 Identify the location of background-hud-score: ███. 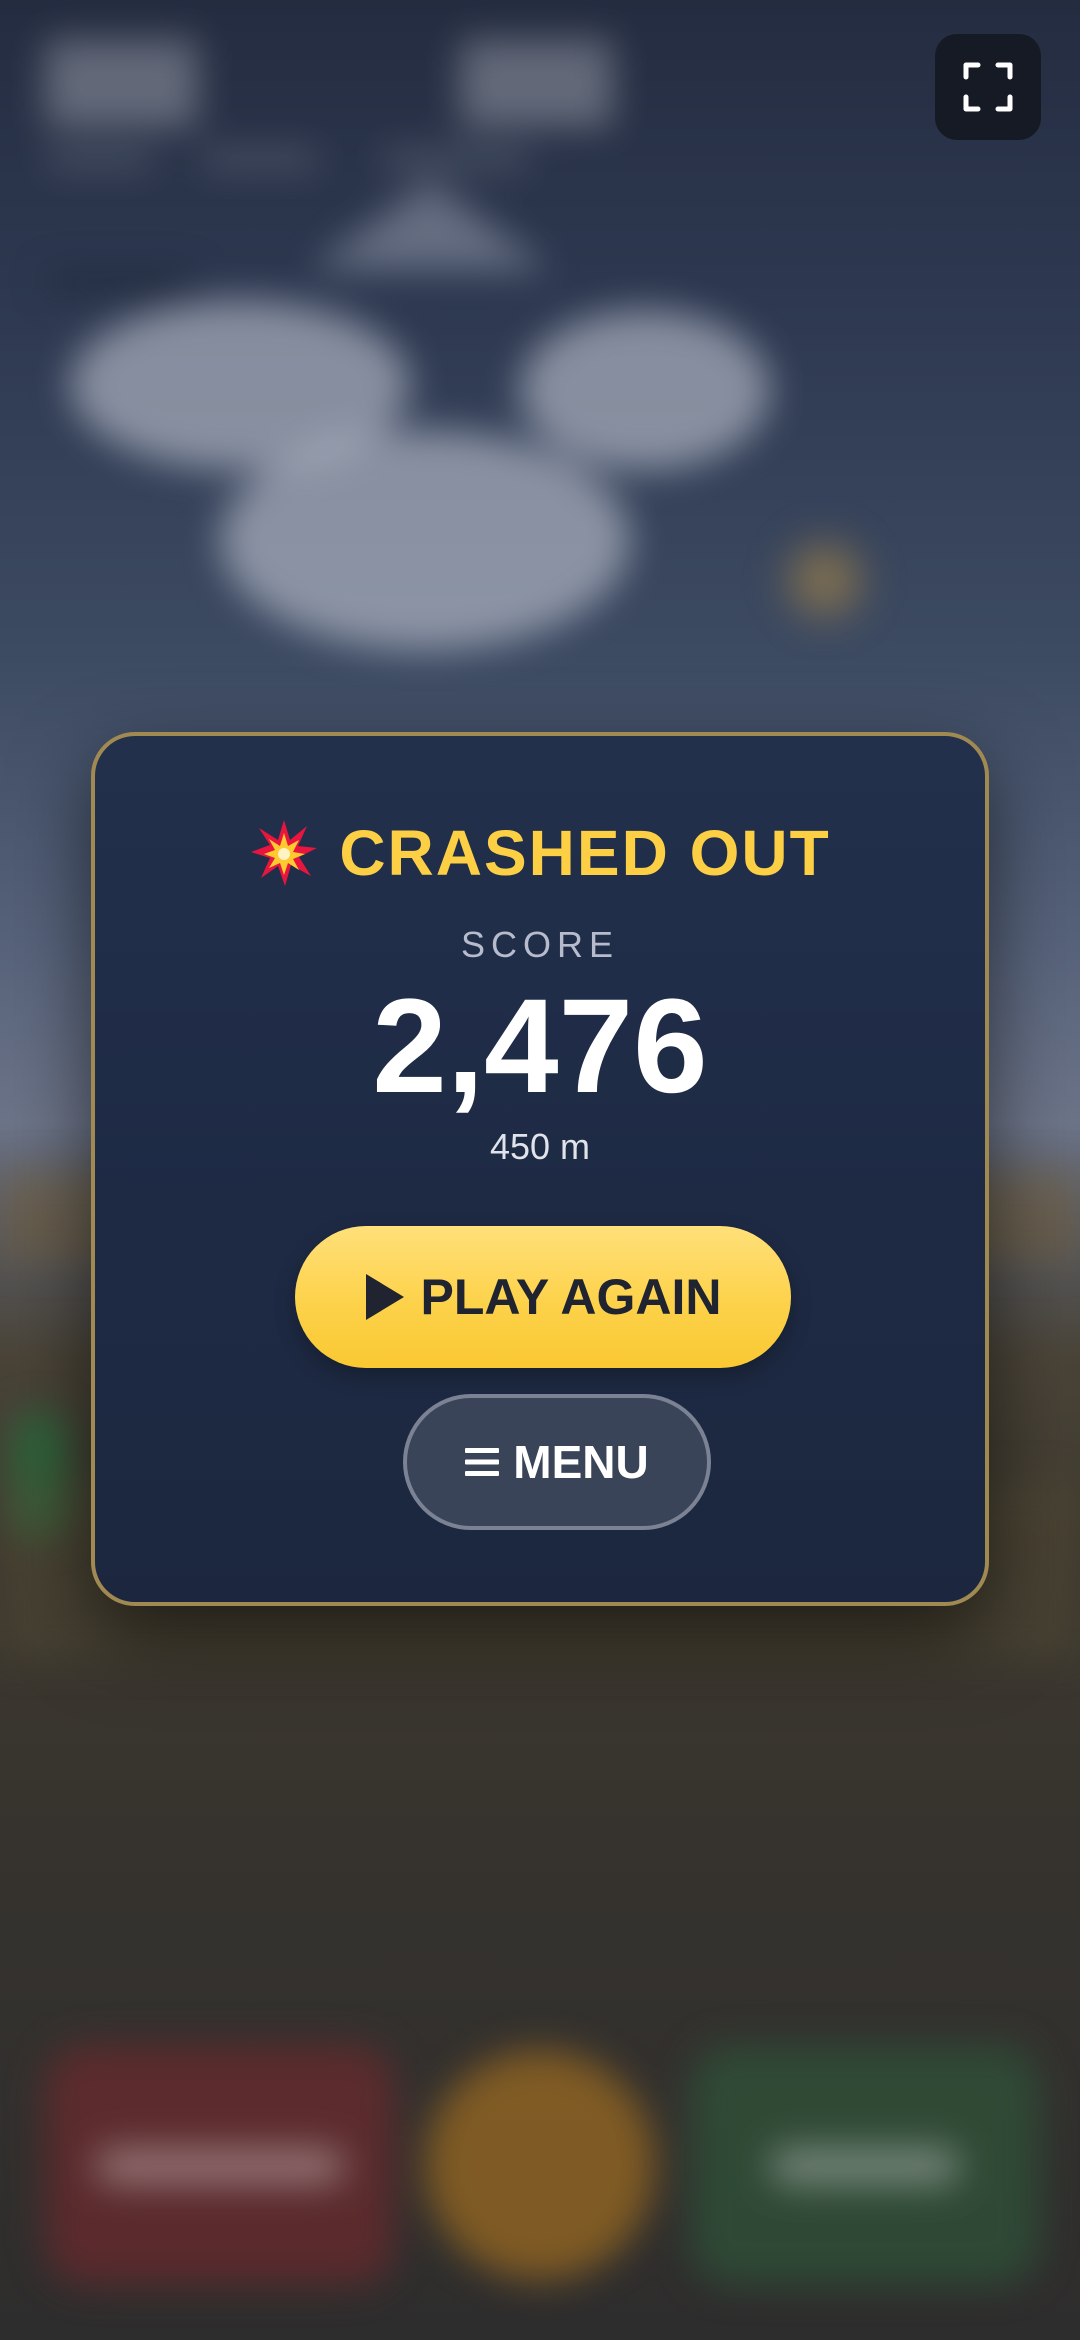
(122, 81).